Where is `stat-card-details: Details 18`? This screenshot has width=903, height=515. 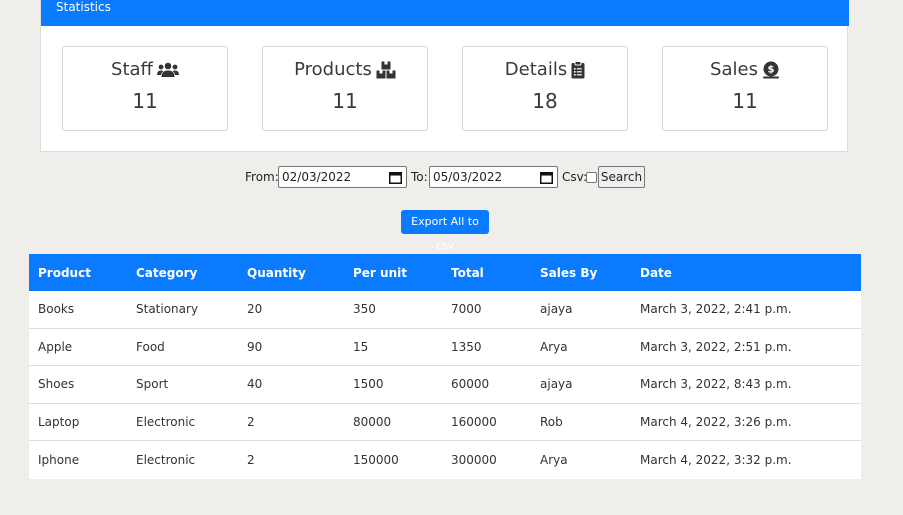
stat-card-details: Details 18 is located at coordinates (545, 88).